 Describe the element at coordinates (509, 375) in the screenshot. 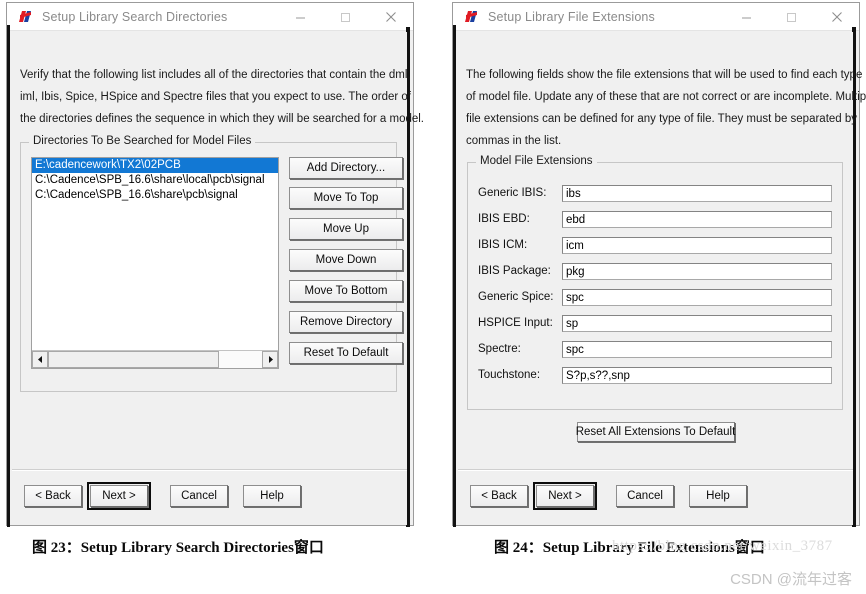

I see `field-label: Touchstone:` at that location.